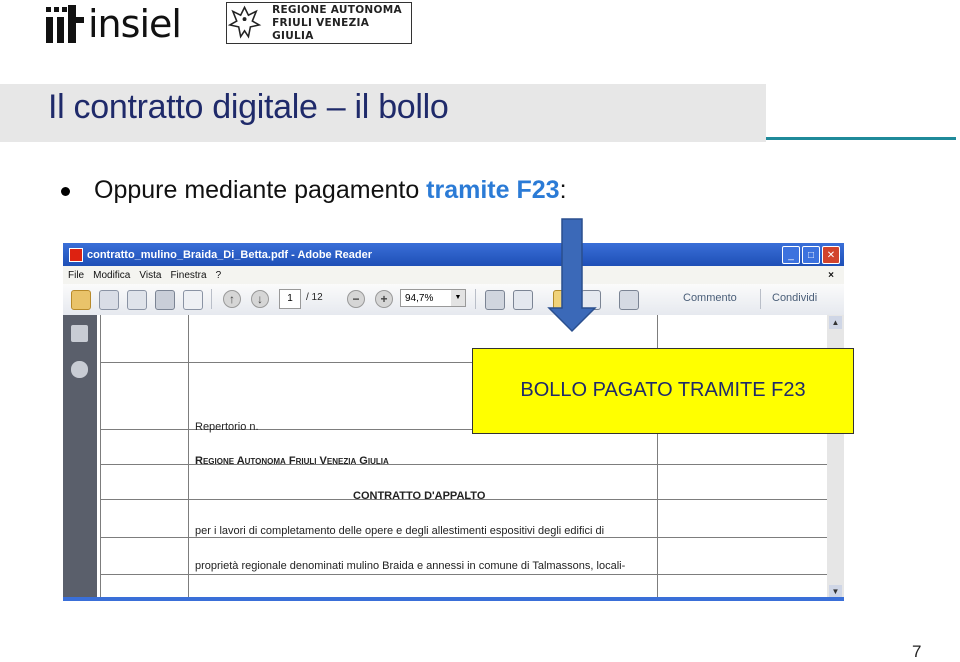  Describe the element at coordinates (321, 29) in the screenshot. I see `regione-logo-line2: FRIULI VENEZIA GIULIA` at that location.